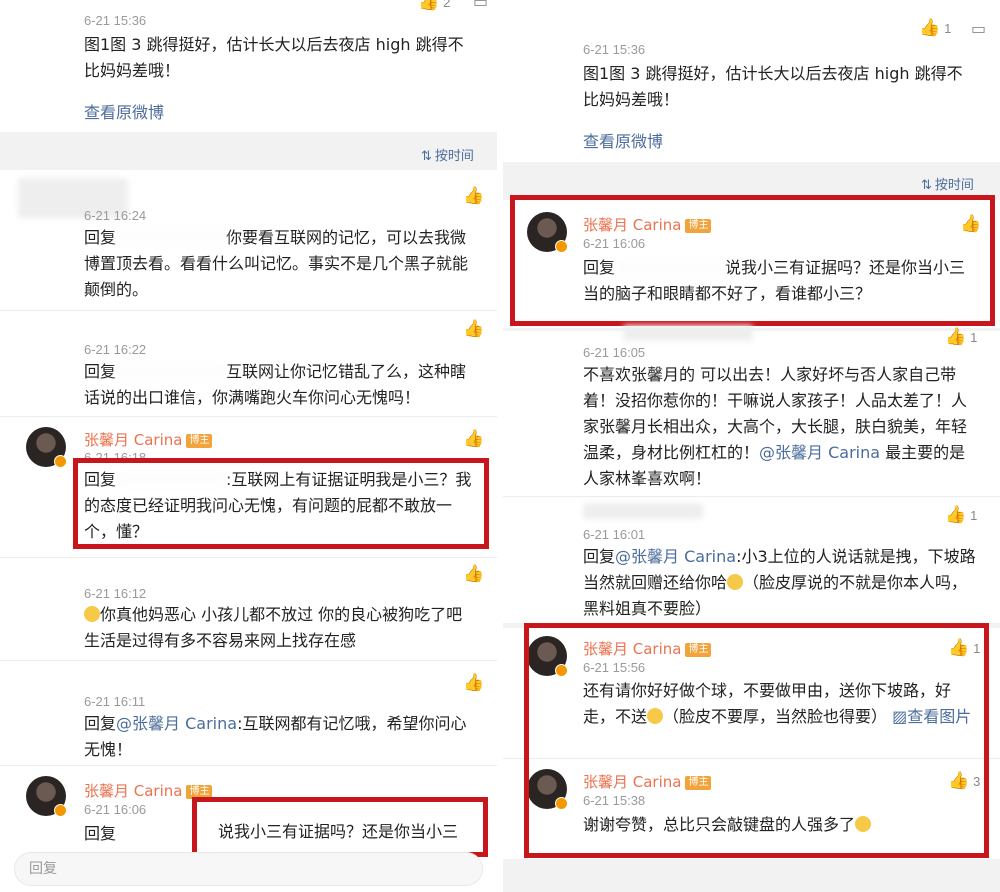 The height and width of the screenshot is (892, 1000). What do you see at coordinates (115, 809) in the screenshot?
I see `comment-time: 6-21 16:06` at bounding box center [115, 809].